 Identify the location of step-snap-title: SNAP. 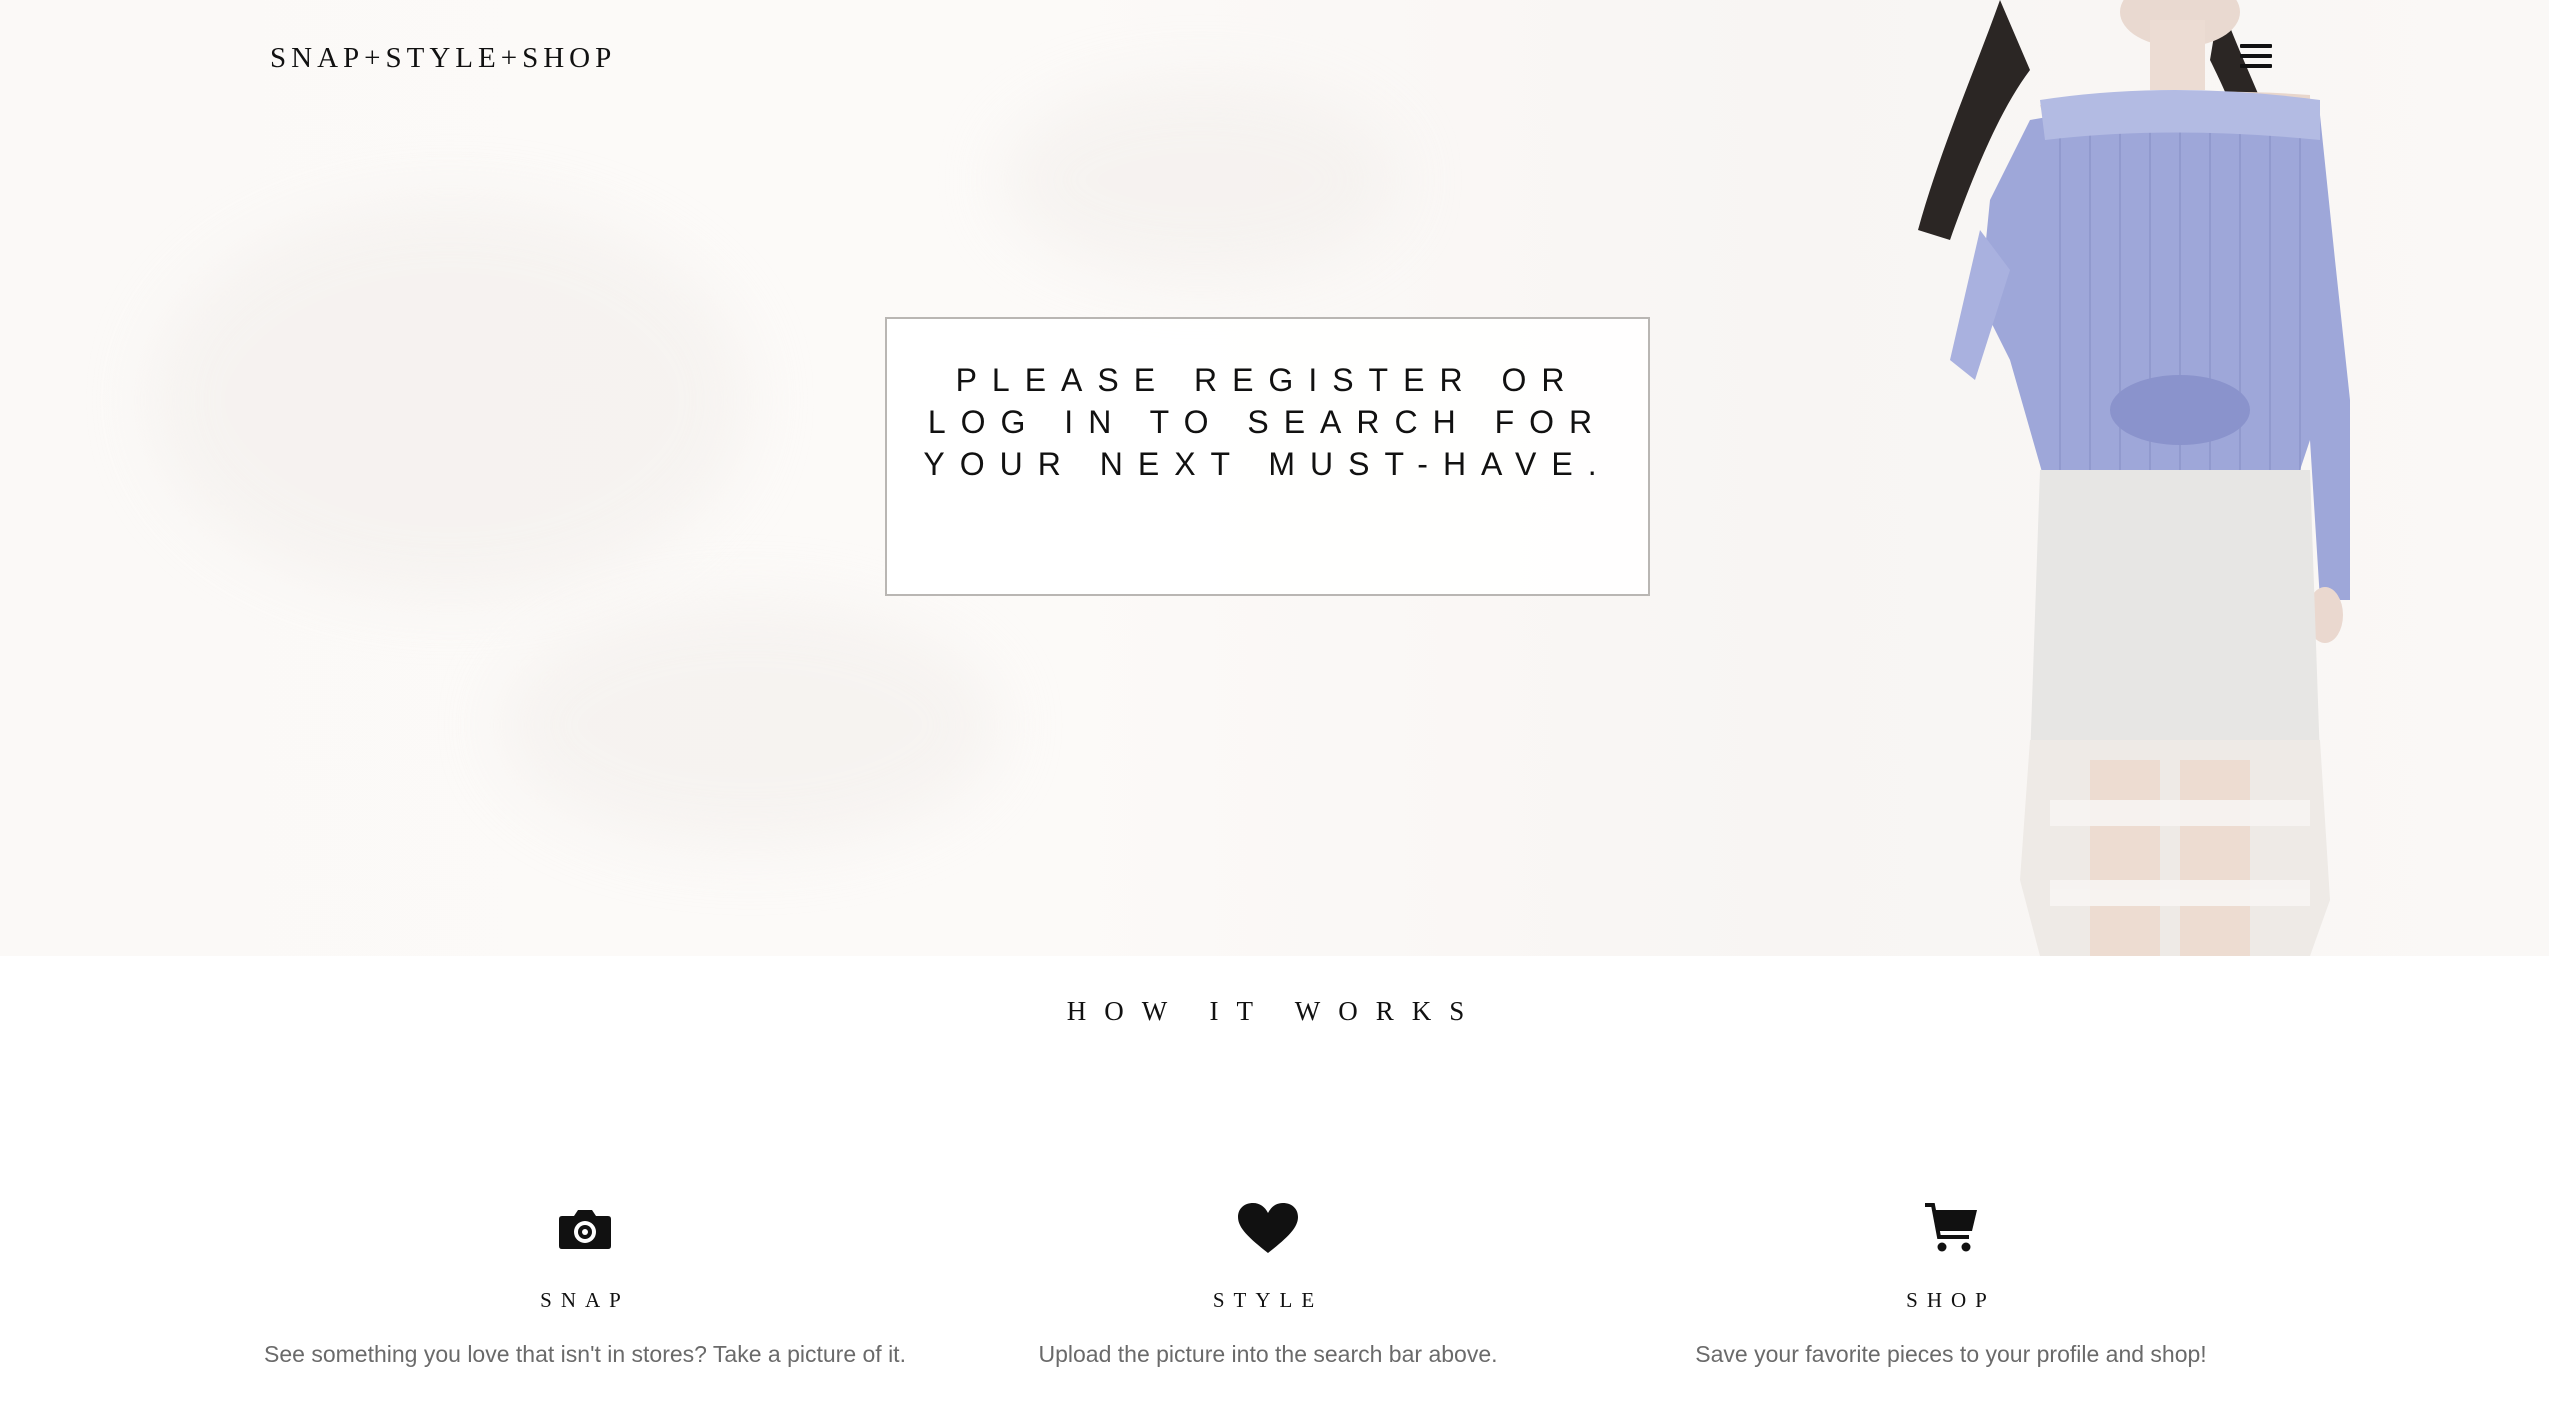
(585, 1300).